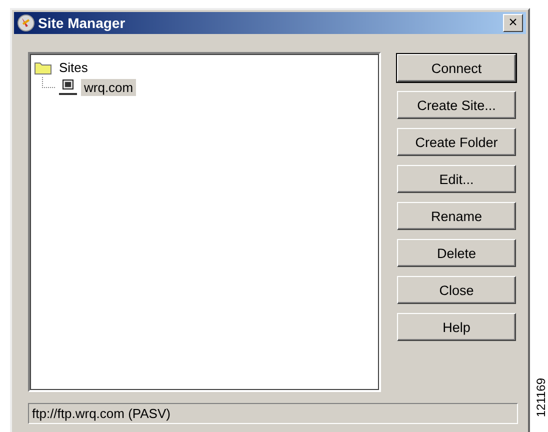 The image size is (548, 432). Describe the element at coordinates (73, 67) in the screenshot. I see `tree-item: Sites` at that location.